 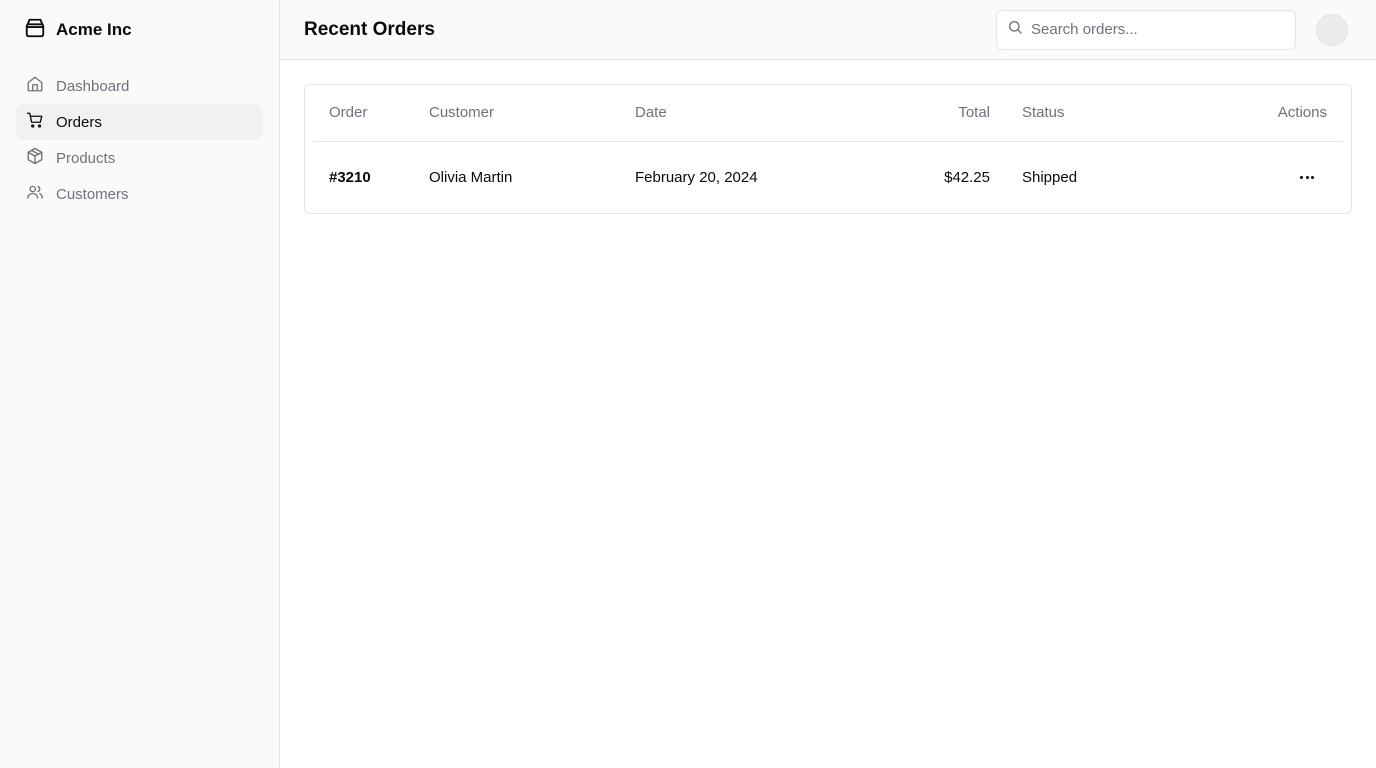 What do you see at coordinates (1050, 177) in the screenshot?
I see `status-cell: Shipped` at bounding box center [1050, 177].